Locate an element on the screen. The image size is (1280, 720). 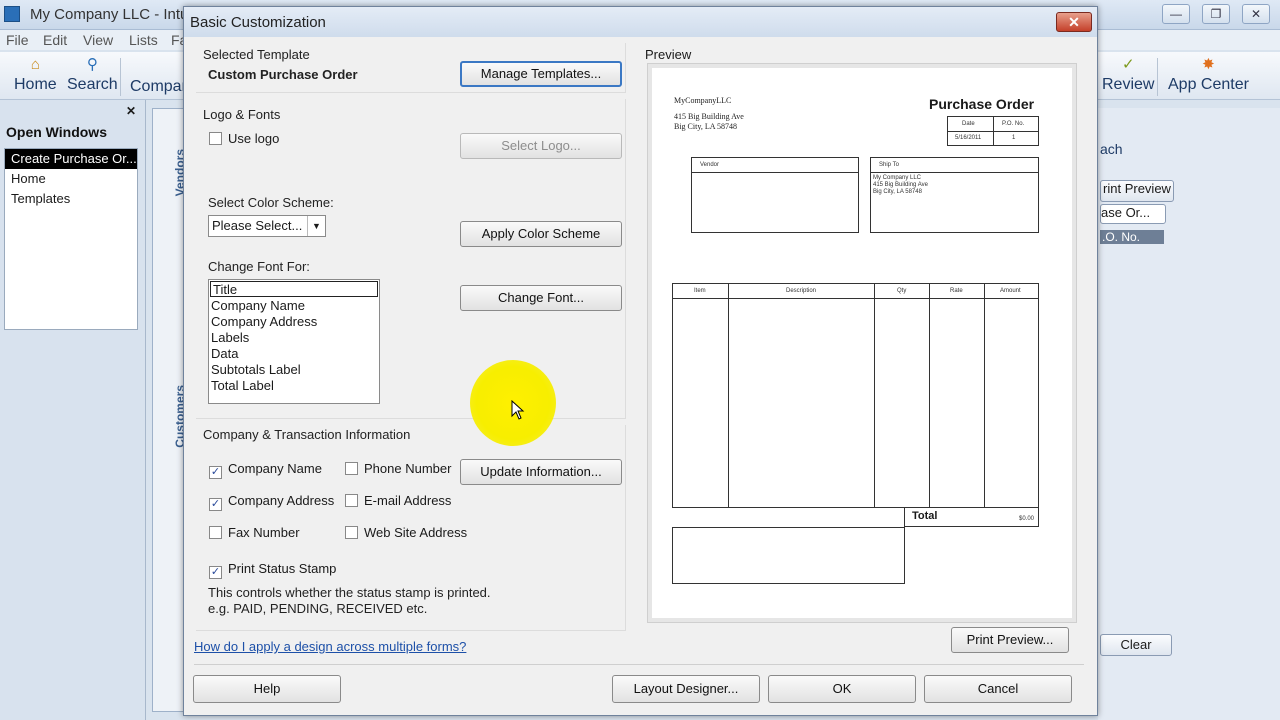
preview-company-name: MyCompanyLLC is located at coordinates (703, 100).